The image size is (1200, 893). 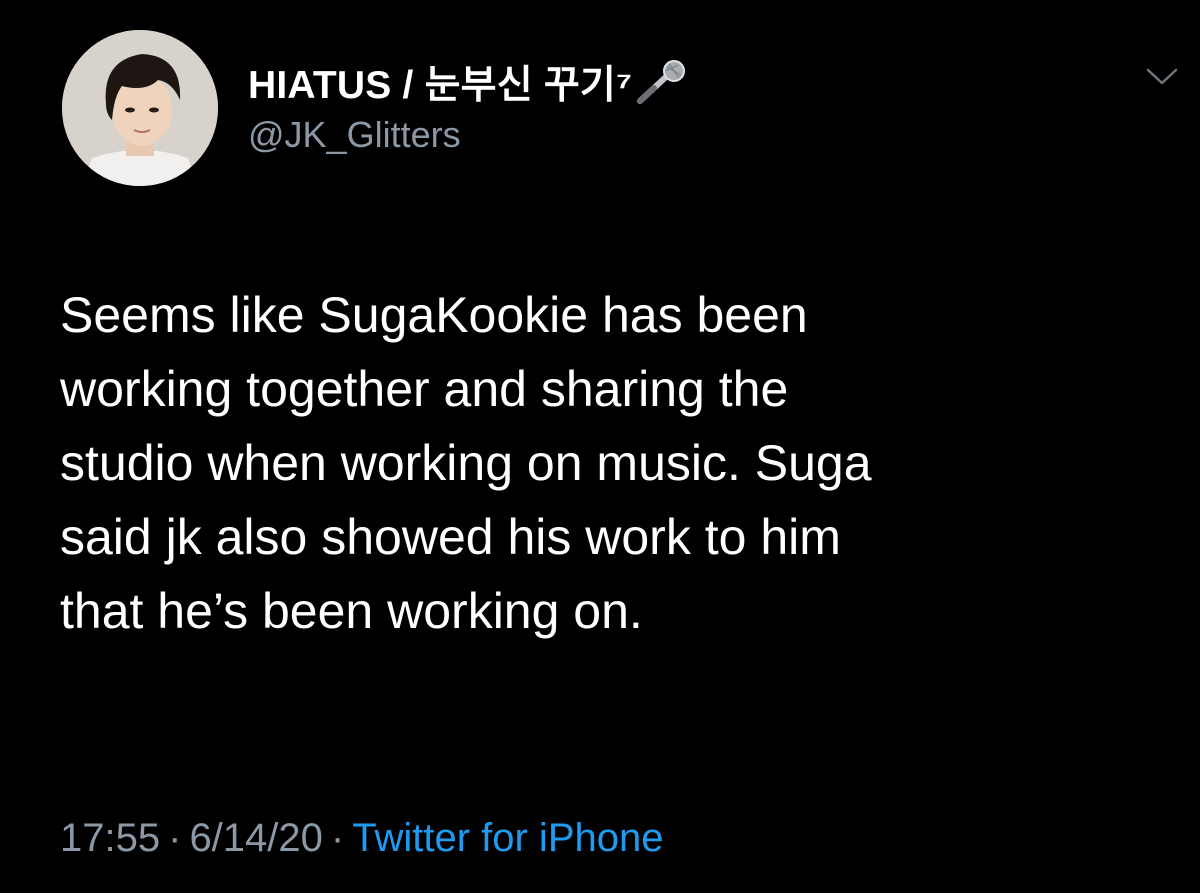 I want to click on tweet-text-line: Seems like SugaKookie has been, so click(x=434, y=315).